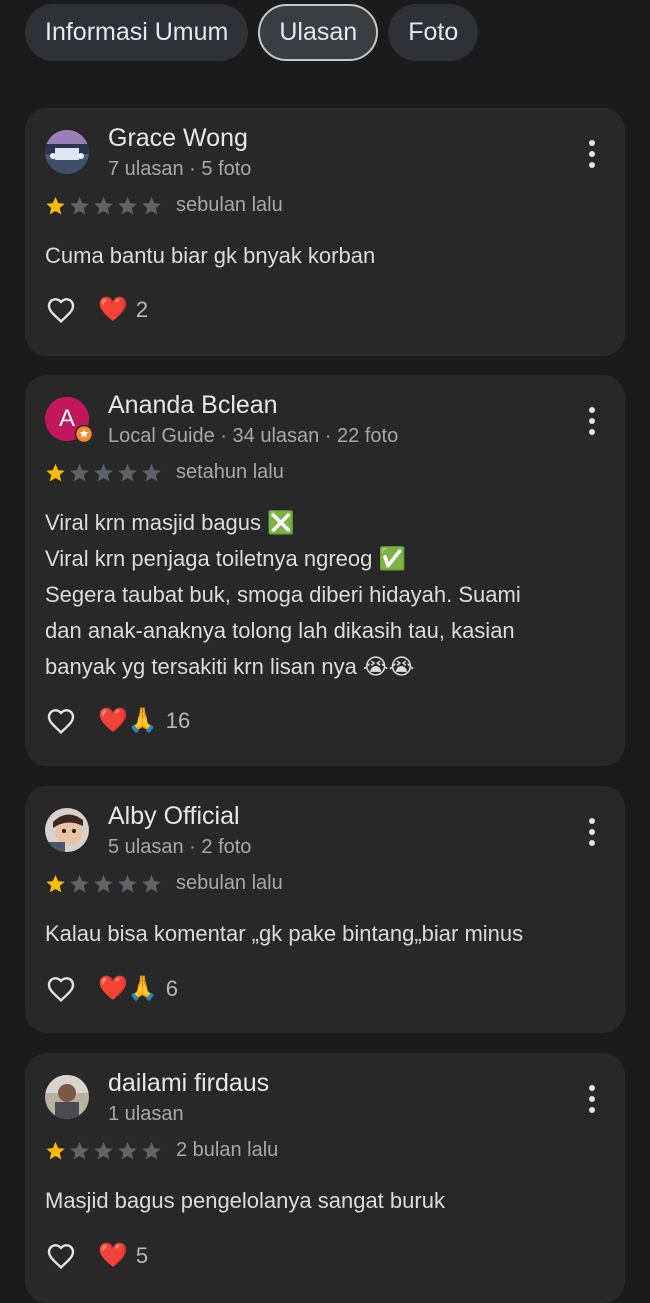 The width and height of the screenshot is (650, 1303). Describe the element at coordinates (253, 436) in the screenshot. I see `reviewer-meta: Local Guide · 34 ulasan · 22 foto` at that location.